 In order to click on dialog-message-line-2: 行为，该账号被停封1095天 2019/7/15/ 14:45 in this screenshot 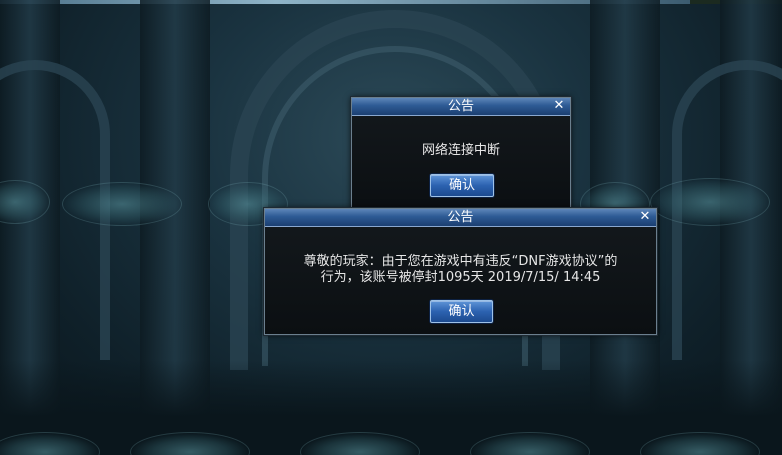, I will do `click(460, 277)`.